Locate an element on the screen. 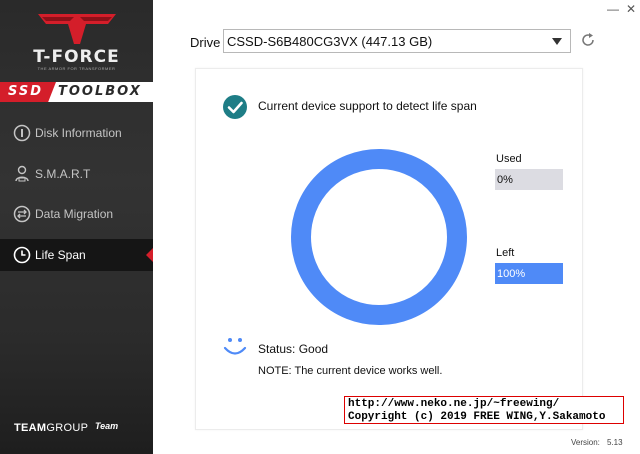 The image size is (640, 454). version-value: 5.13 is located at coordinates (615, 442).